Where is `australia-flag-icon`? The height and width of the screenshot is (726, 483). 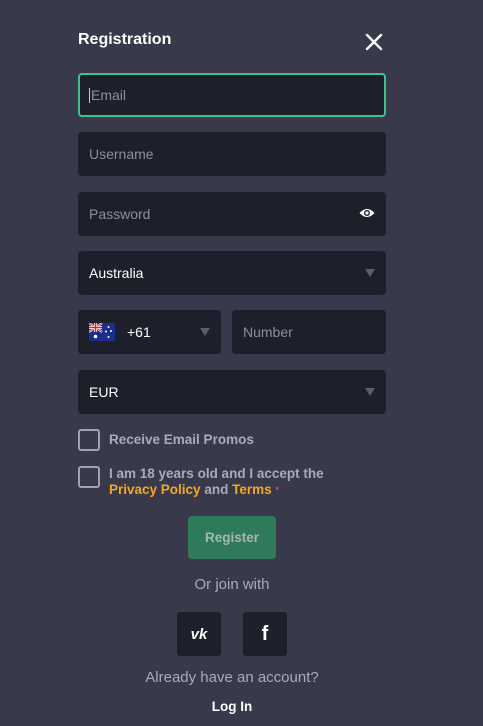
australia-flag-icon is located at coordinates (102, 332).